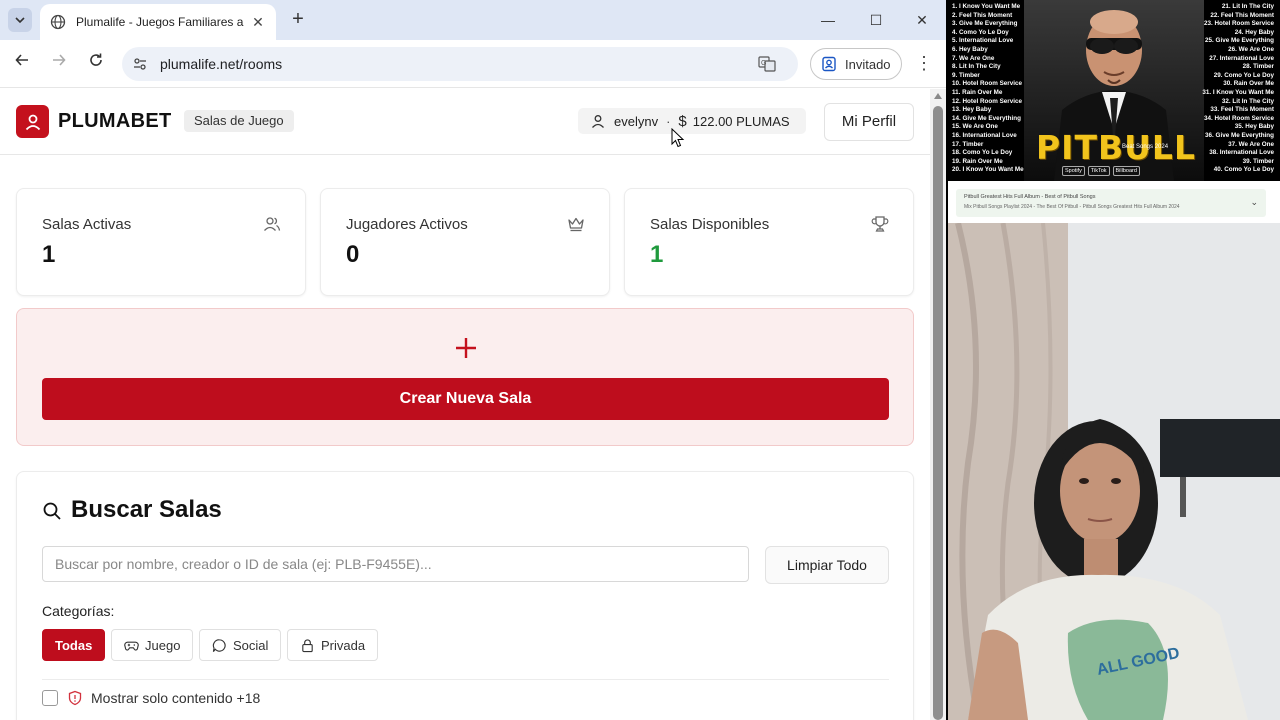  I want to click on chevron-down-icon: ⌄, so click(1254, 202).